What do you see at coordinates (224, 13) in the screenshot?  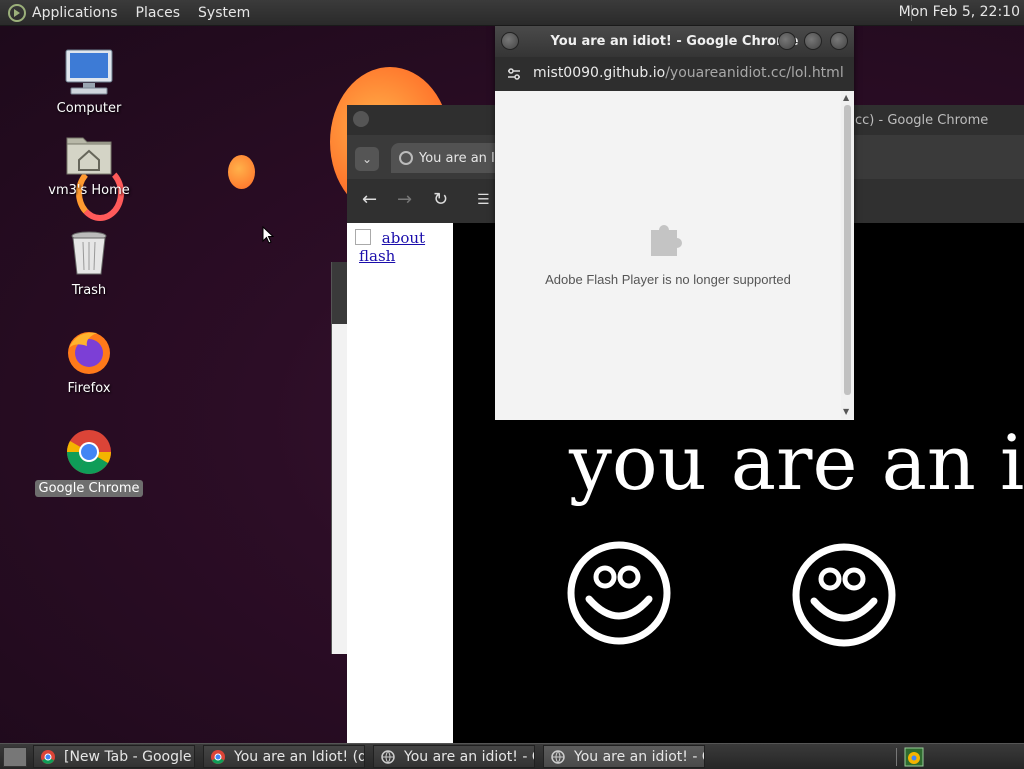 I see `system-menu: System` at bounding box center [224, 13].